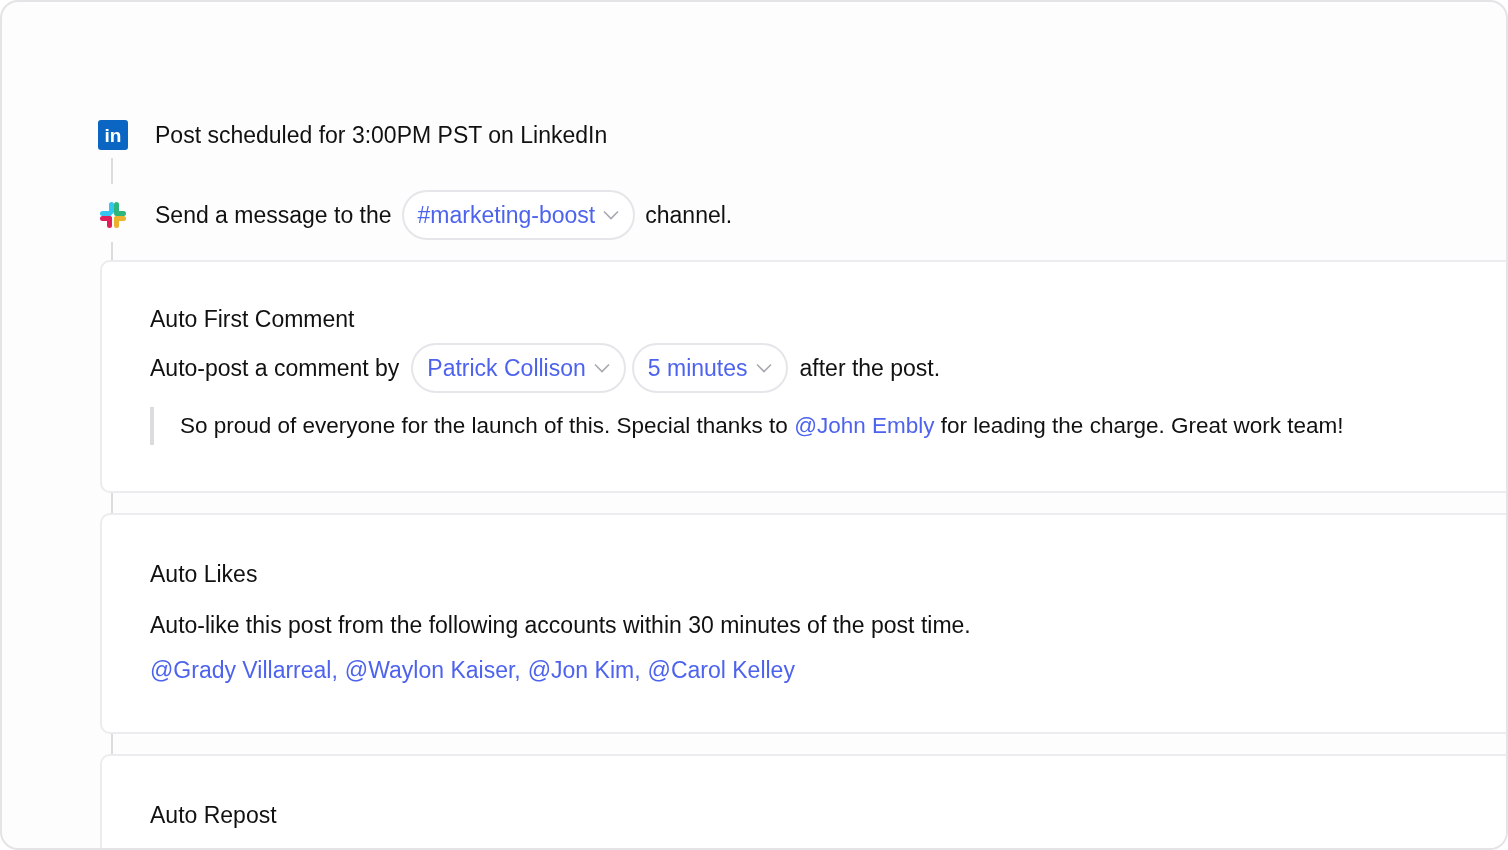  What do you see at coordinates (584, 670) in the screenshot?
I see `mention-link: @Jon Kim,` at bounding box center [584, 670].